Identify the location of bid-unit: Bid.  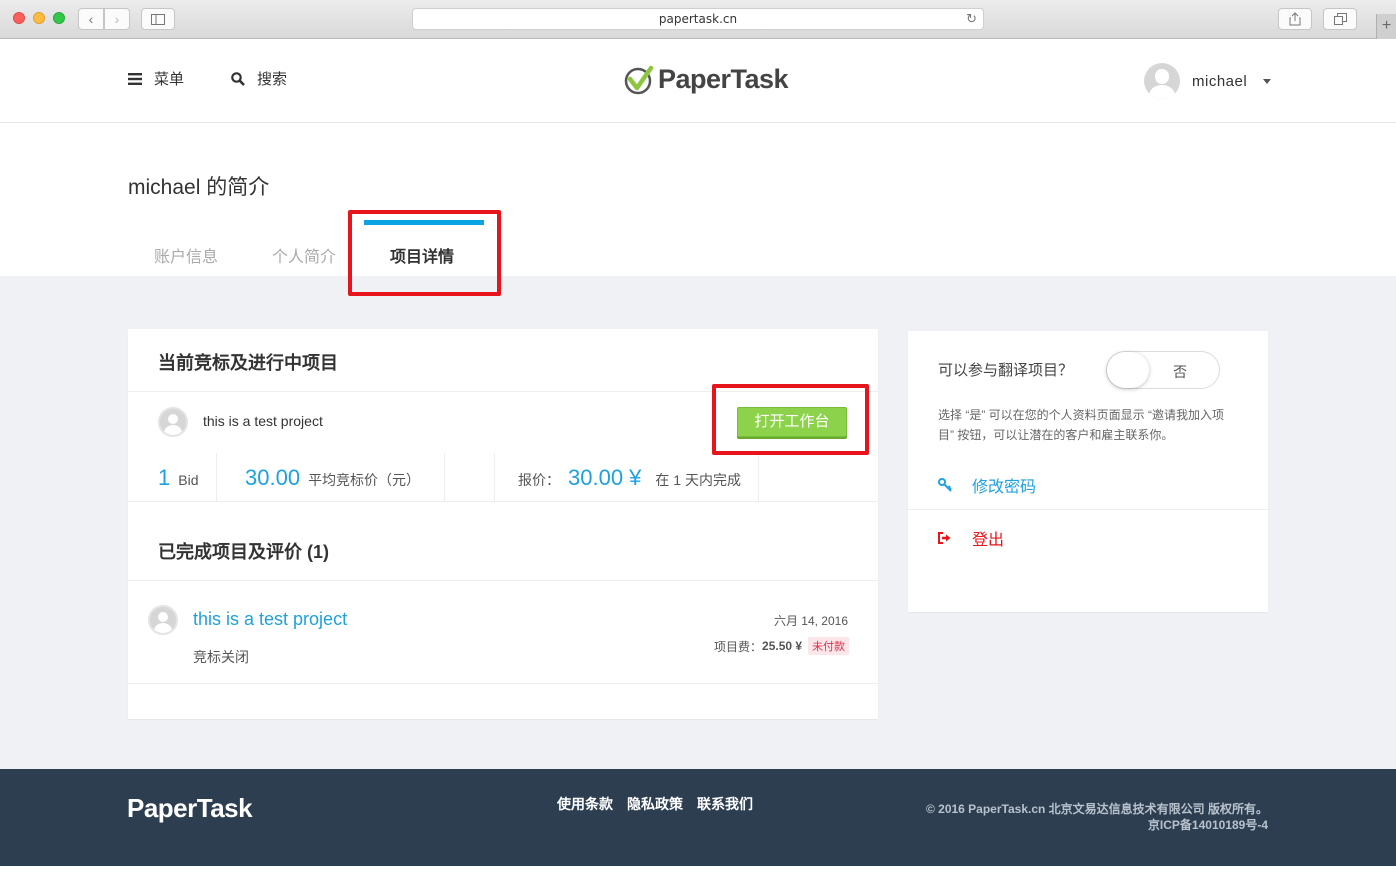
(188, 480).